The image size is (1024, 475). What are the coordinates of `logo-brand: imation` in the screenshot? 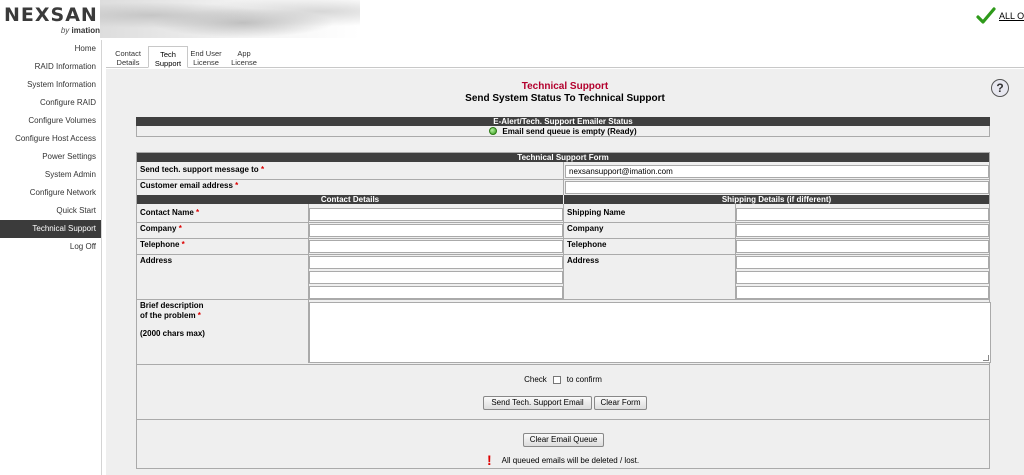 It's located at (85, 30).